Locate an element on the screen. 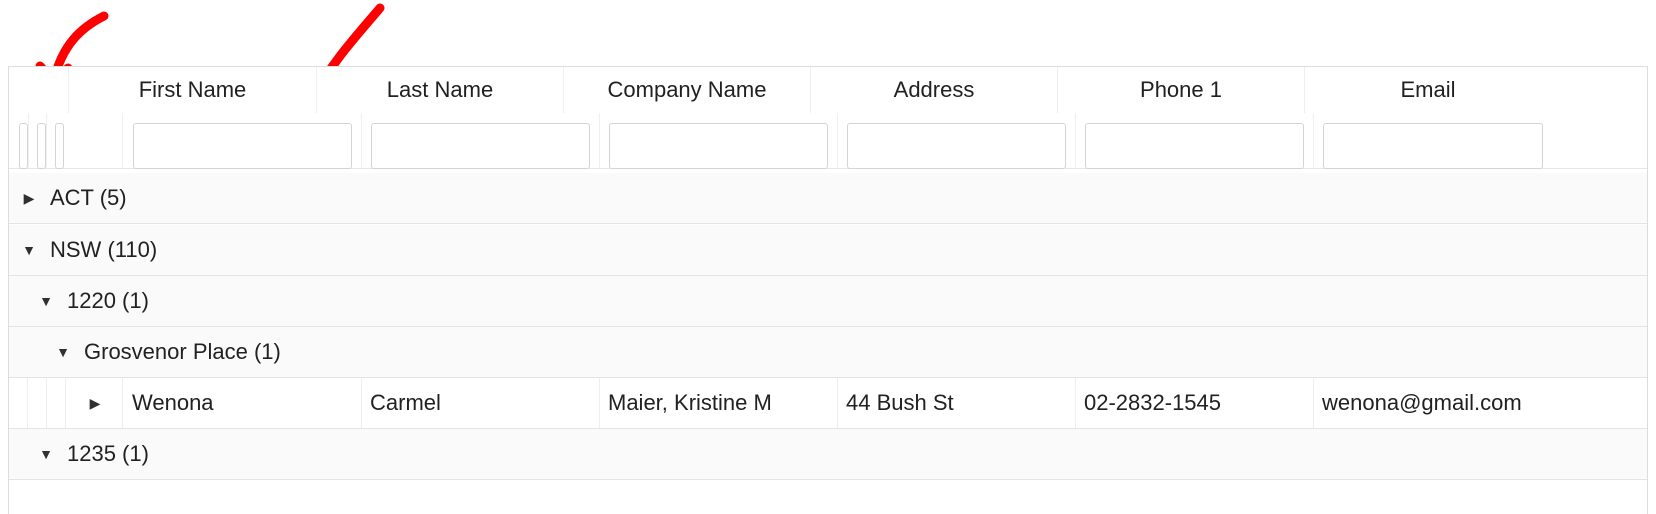  column-header-address: Address is located at coordinates (934, 90).